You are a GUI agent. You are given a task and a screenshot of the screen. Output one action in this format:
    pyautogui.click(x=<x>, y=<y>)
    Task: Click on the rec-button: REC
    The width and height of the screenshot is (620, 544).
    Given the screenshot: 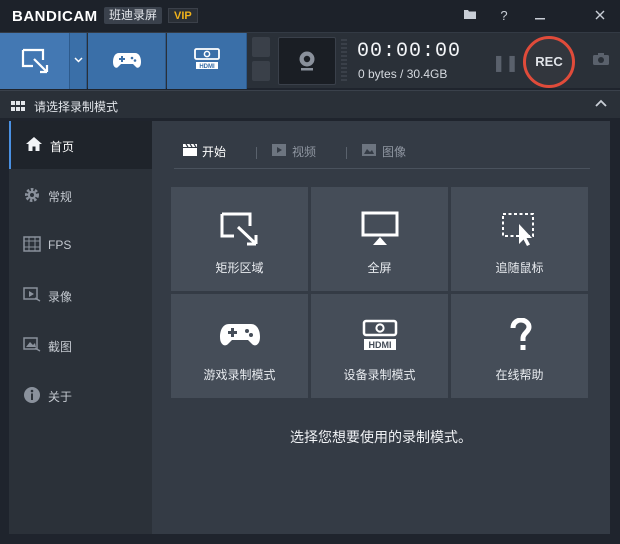 What is the action you would take?
    pyautogui.click(x=549, y=62)
    